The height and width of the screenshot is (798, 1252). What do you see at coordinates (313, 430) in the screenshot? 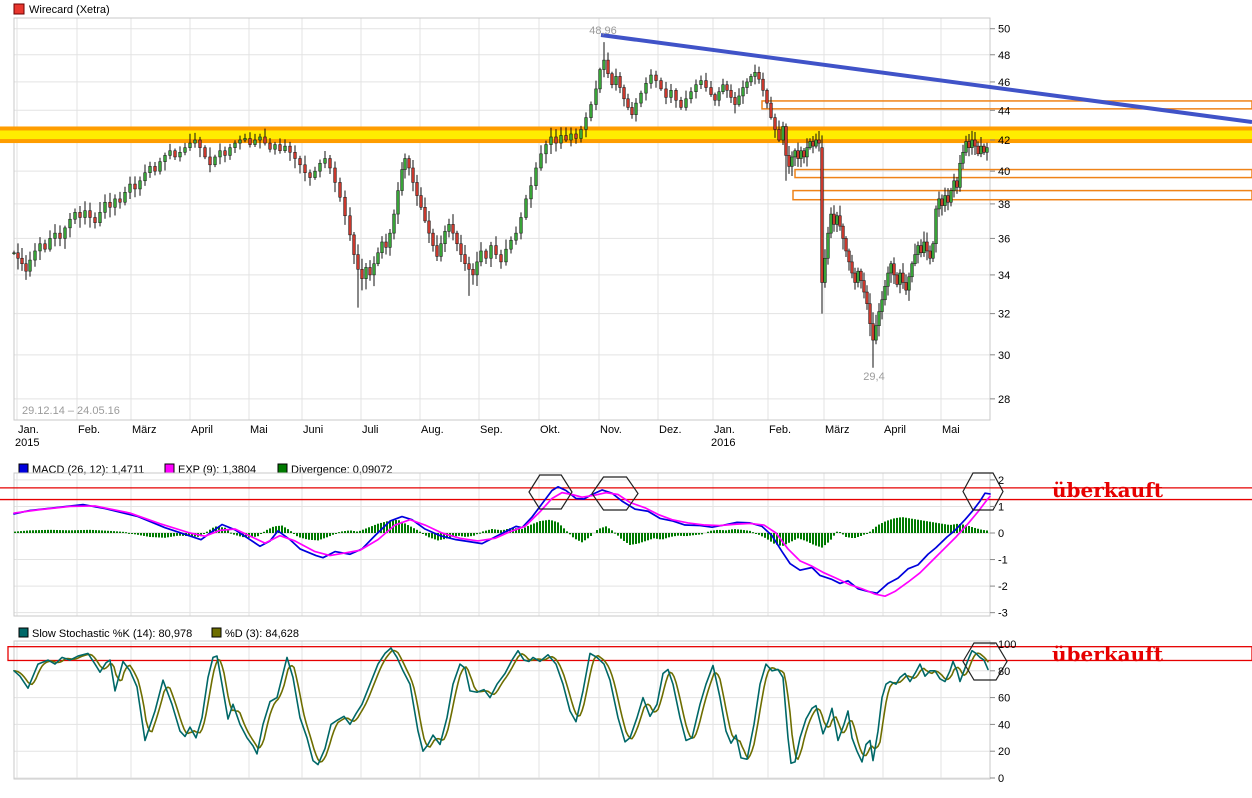
I see `month-label: Juni` at bounding box center [313, 430].